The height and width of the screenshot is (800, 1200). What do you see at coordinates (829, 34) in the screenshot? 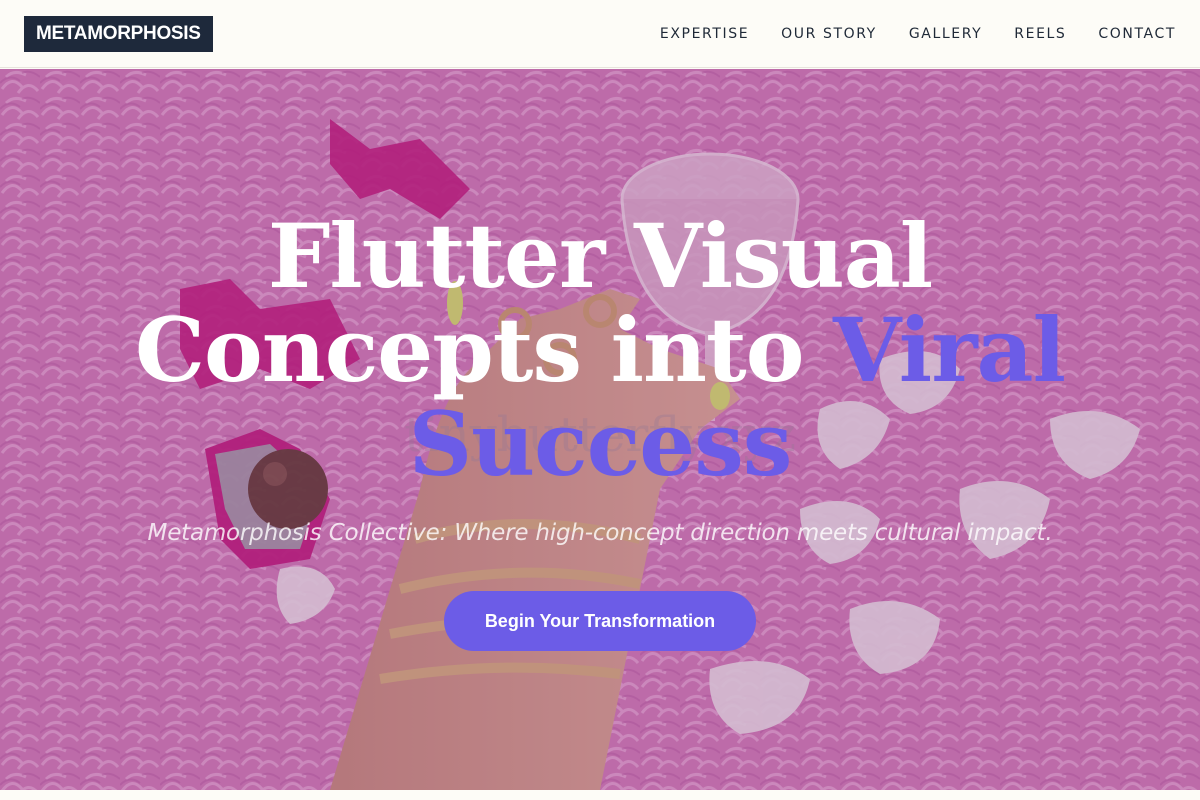
I see `nav-link-our-story: OUR STORY` at bounding box center [829, 34].